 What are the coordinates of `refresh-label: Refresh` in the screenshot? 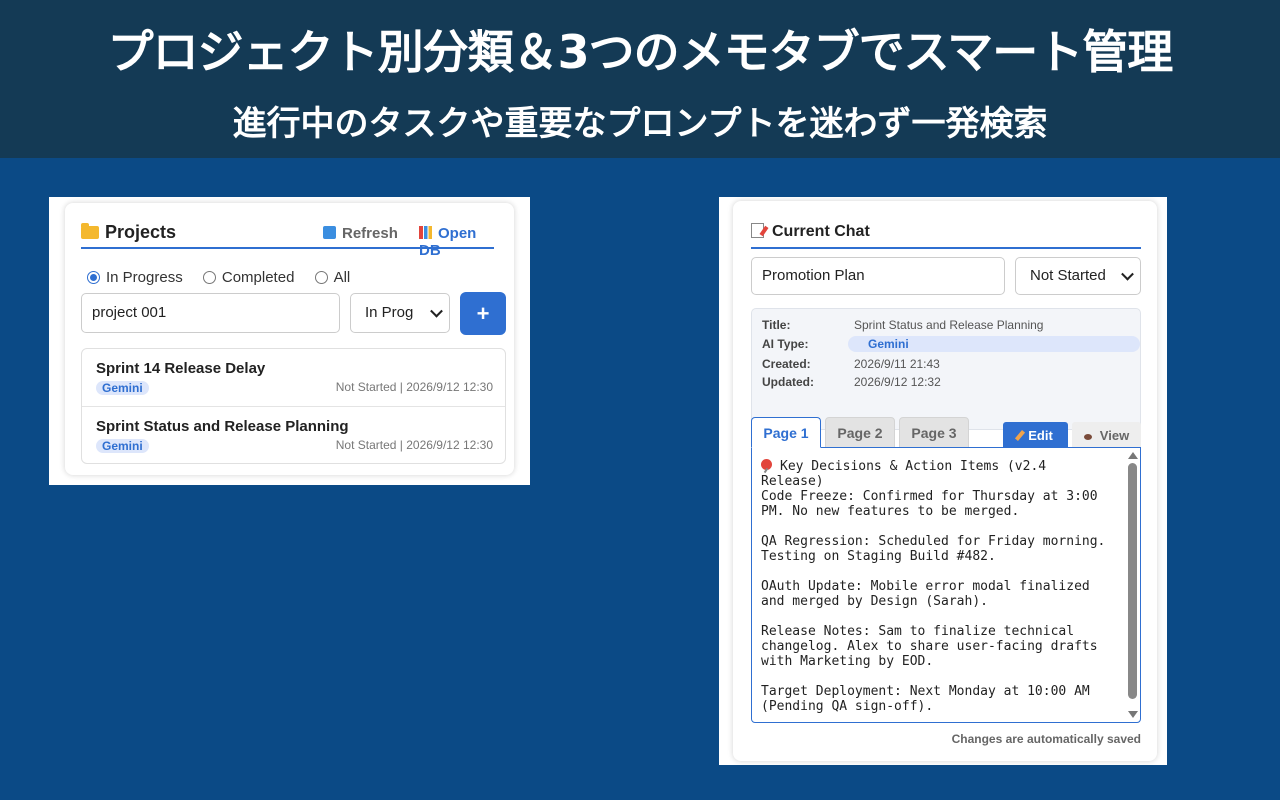 It's located at (370, 233).